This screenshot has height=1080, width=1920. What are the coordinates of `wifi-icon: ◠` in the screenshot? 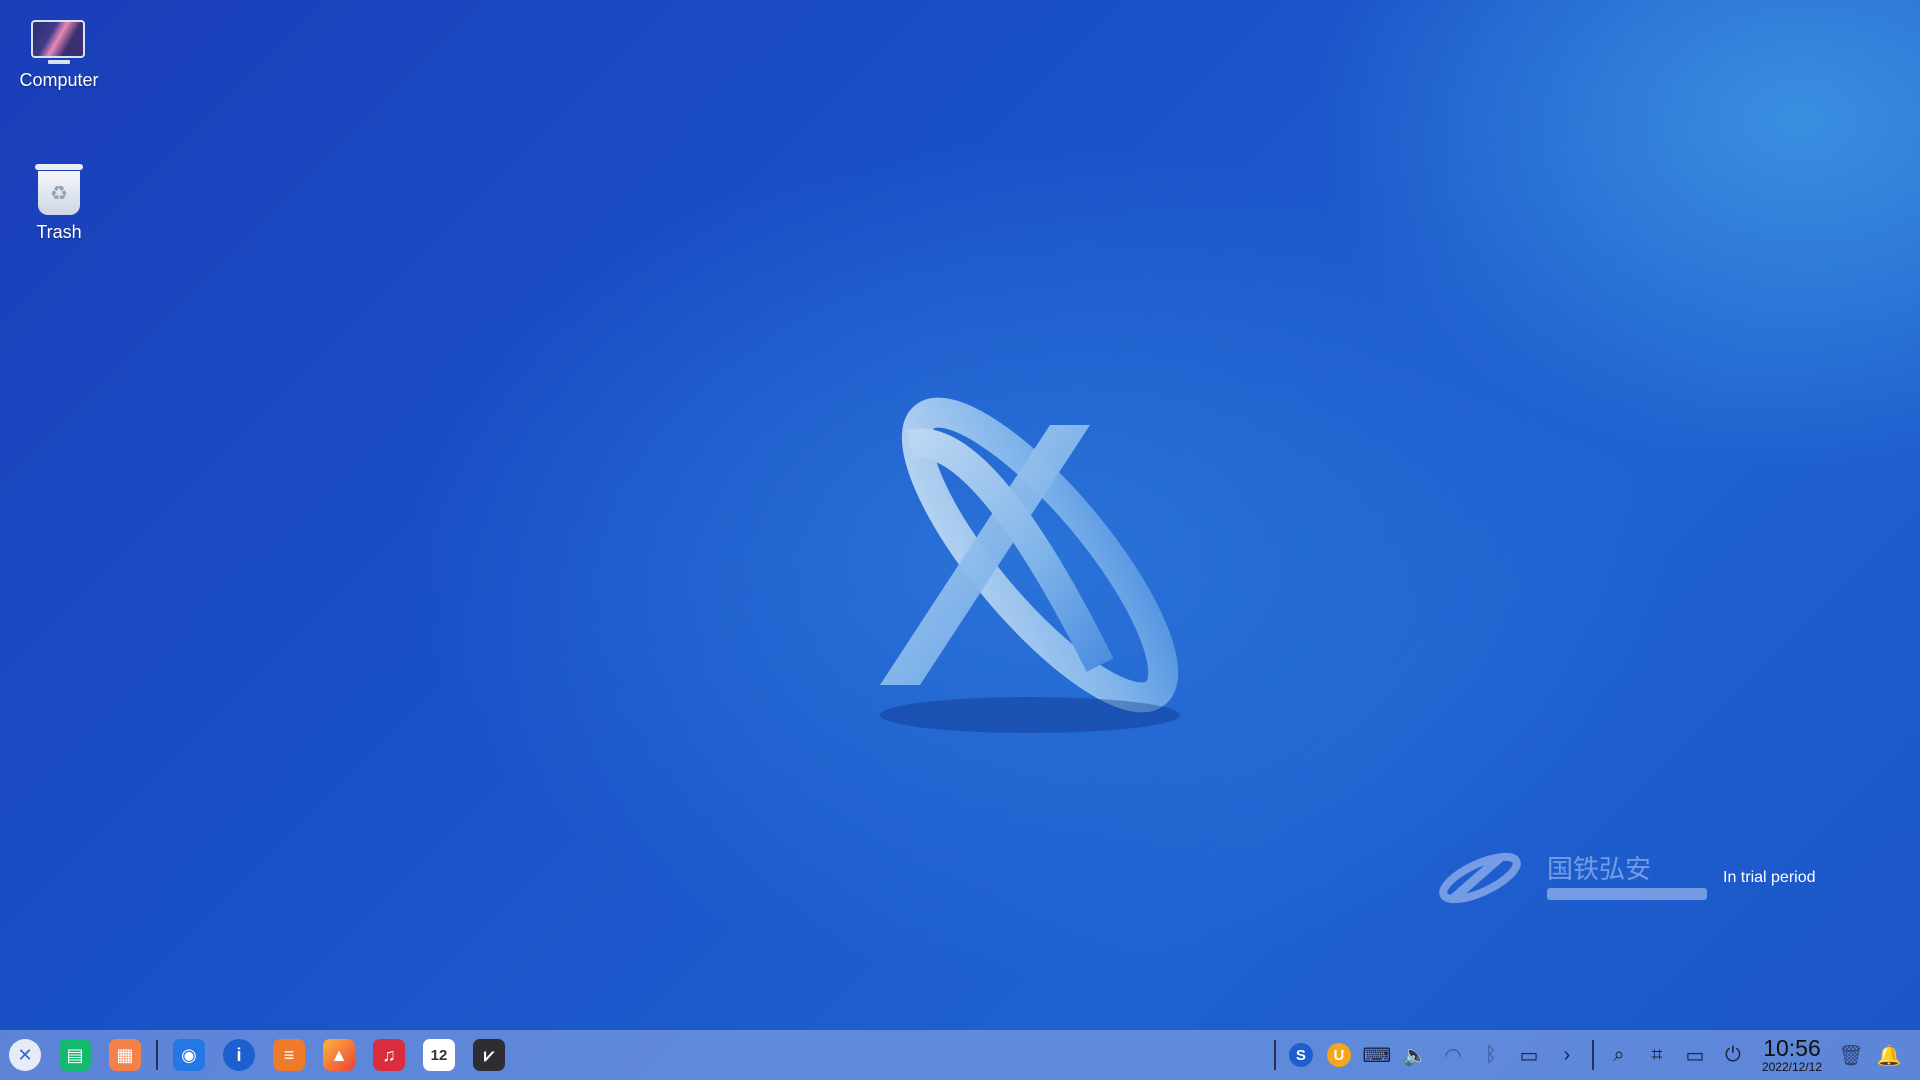 It's located at (1453, 1055).